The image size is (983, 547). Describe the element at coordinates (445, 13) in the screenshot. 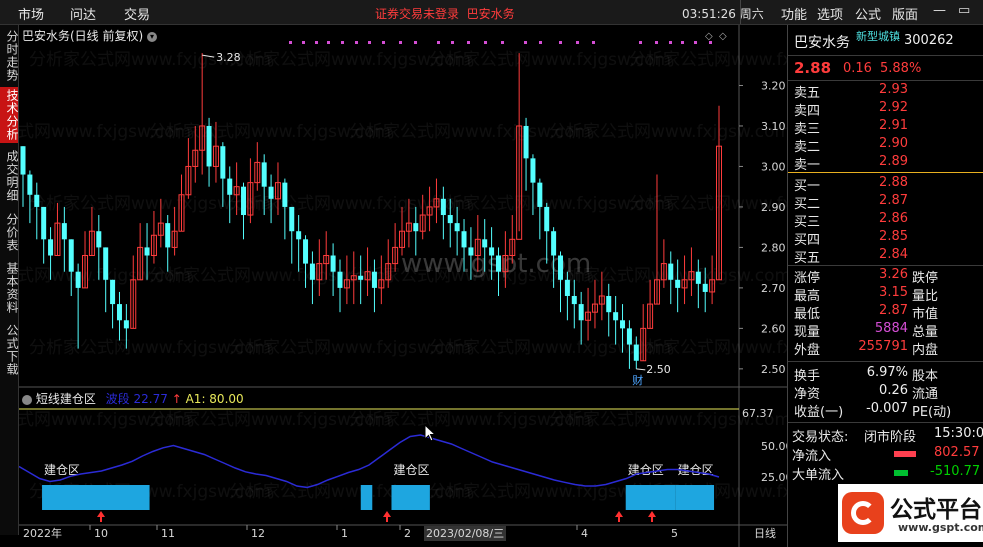

I see `login-notice: 证券交易未登录 巴安水务` at that location.